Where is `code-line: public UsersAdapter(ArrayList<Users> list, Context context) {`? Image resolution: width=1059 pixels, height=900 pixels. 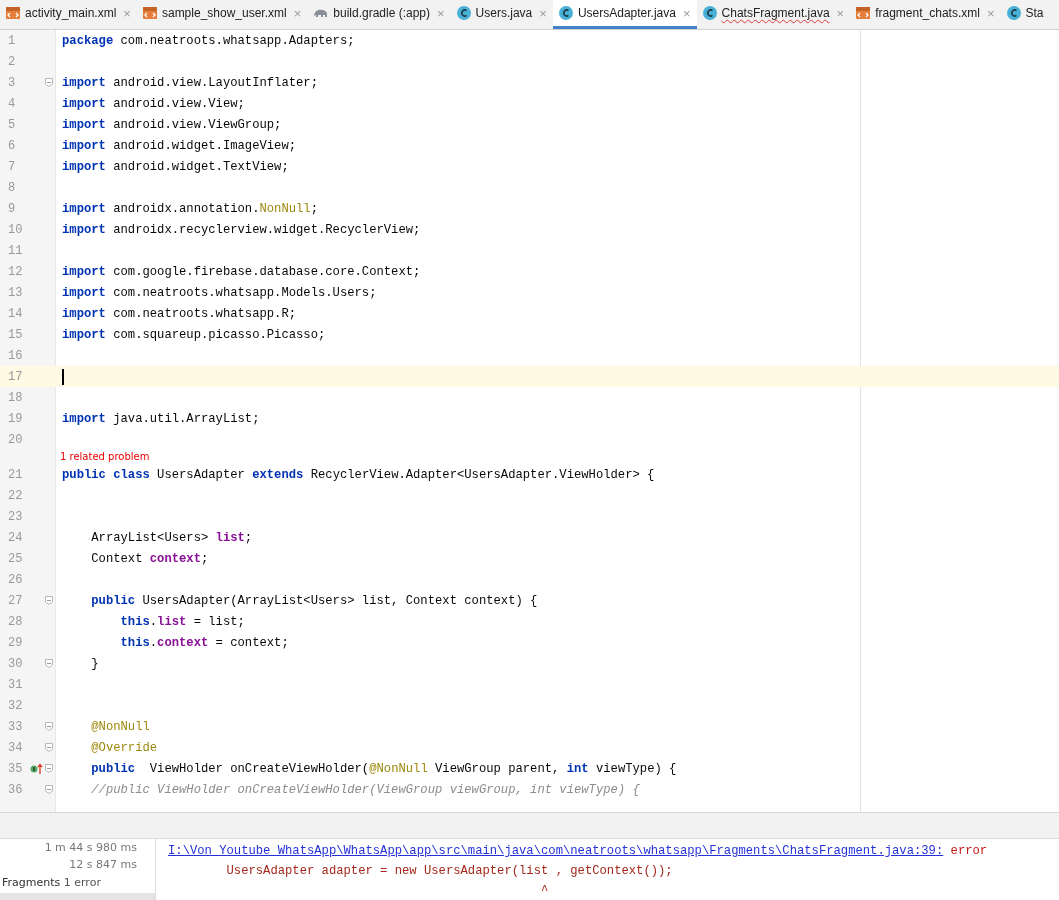 code-line: public UsersAdapter(ArrayList<Users> list, Context context) { is located at coordinates (314, 600).